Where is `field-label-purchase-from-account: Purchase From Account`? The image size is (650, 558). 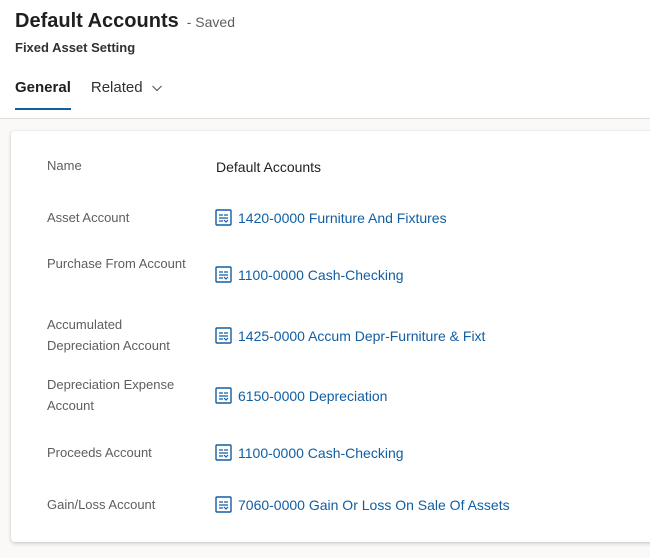
field-label-purchase-from-account: Purchase From Account is located at coordinates (116, 263).